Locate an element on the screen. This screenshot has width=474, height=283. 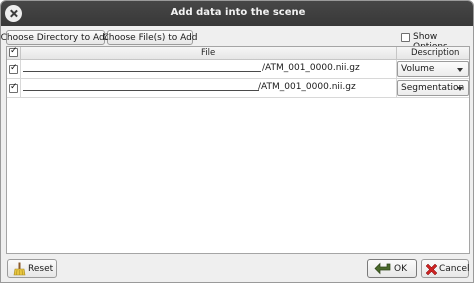
description-select: Volume is located at coordinates (433, 69).